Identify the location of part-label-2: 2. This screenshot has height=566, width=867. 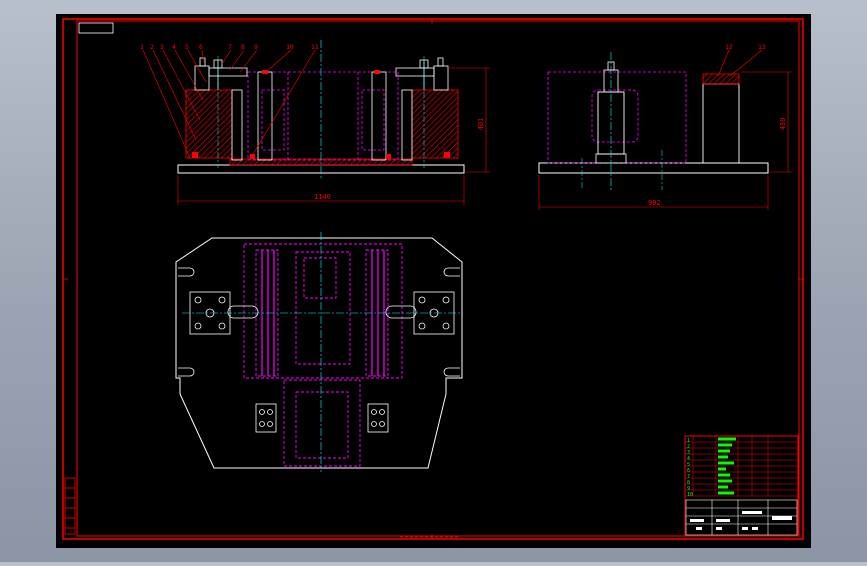
(152, 47).